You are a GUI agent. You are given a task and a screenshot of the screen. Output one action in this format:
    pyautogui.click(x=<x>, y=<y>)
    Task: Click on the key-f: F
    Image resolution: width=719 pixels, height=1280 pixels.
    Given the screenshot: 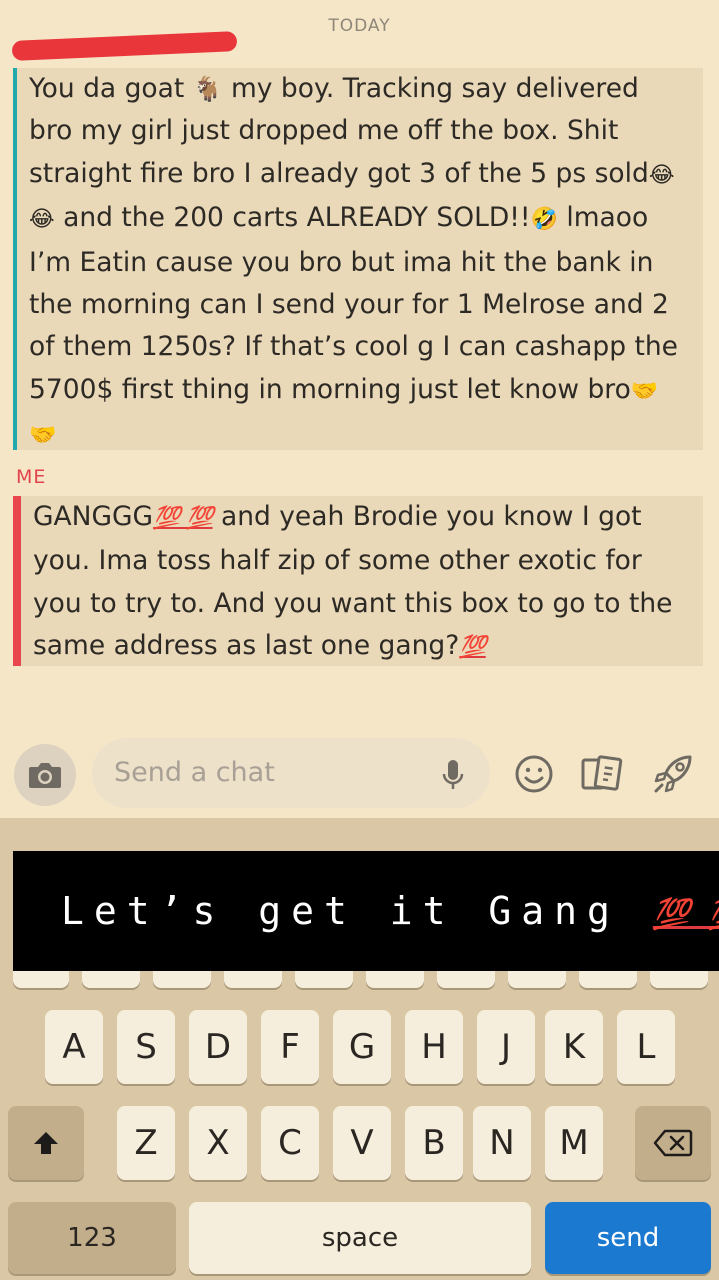 What is the action you would take?
    pyautogui.click(x=290, y=1047)
    